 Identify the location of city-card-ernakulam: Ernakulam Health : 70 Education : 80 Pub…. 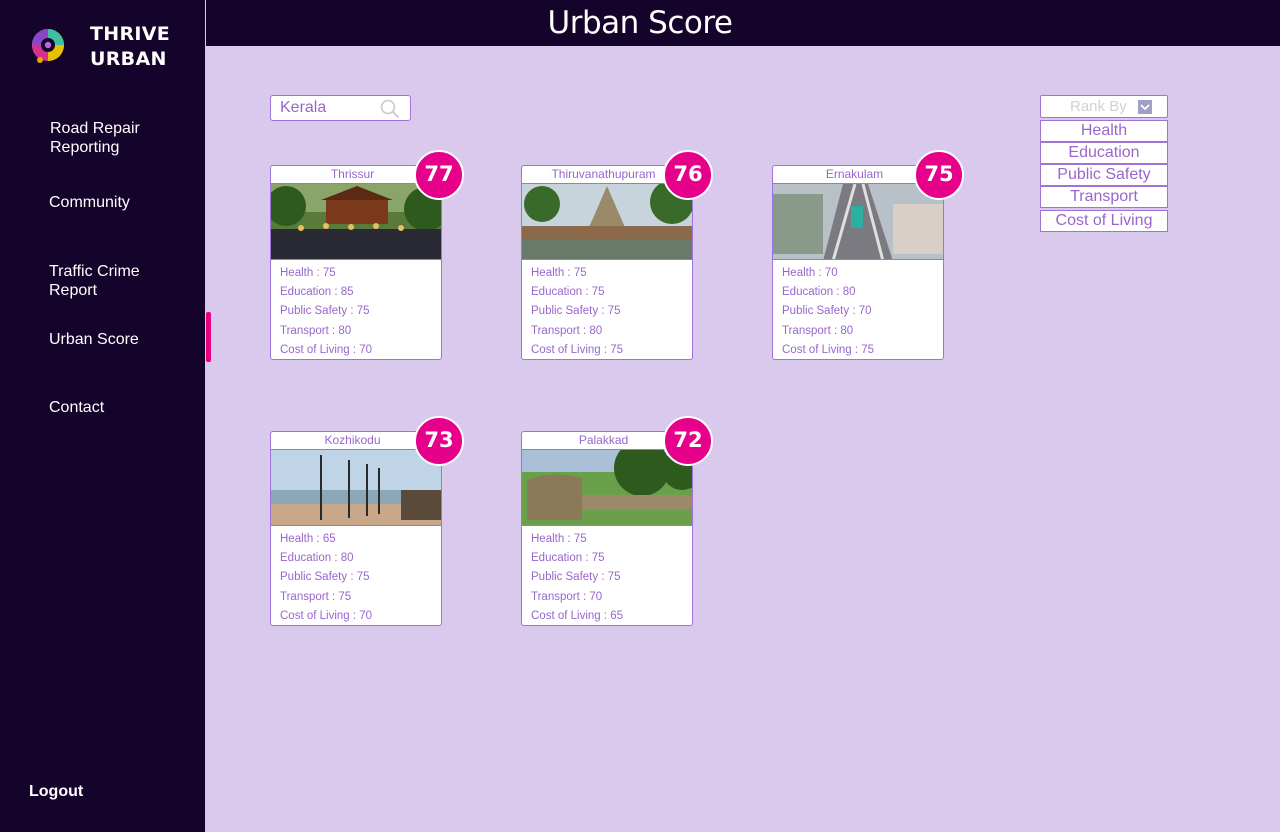
(858, 262).